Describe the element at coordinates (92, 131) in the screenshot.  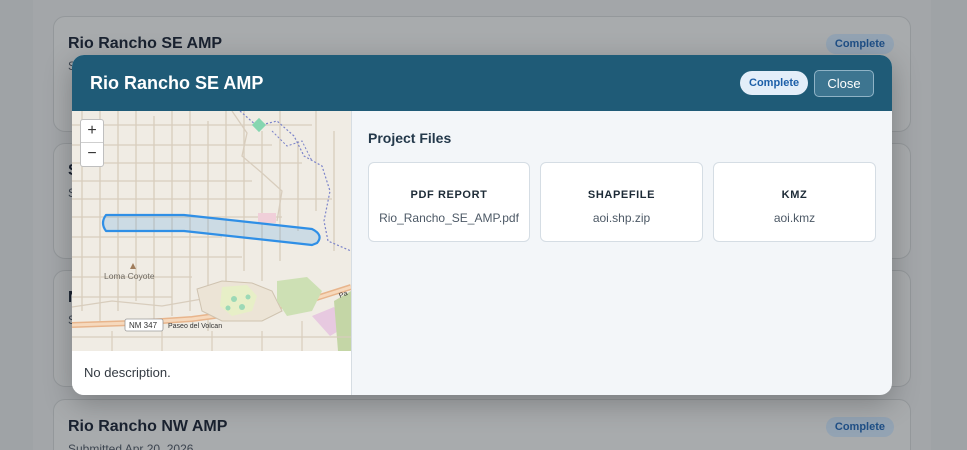
I see `zoom-in-button: +` at that location.